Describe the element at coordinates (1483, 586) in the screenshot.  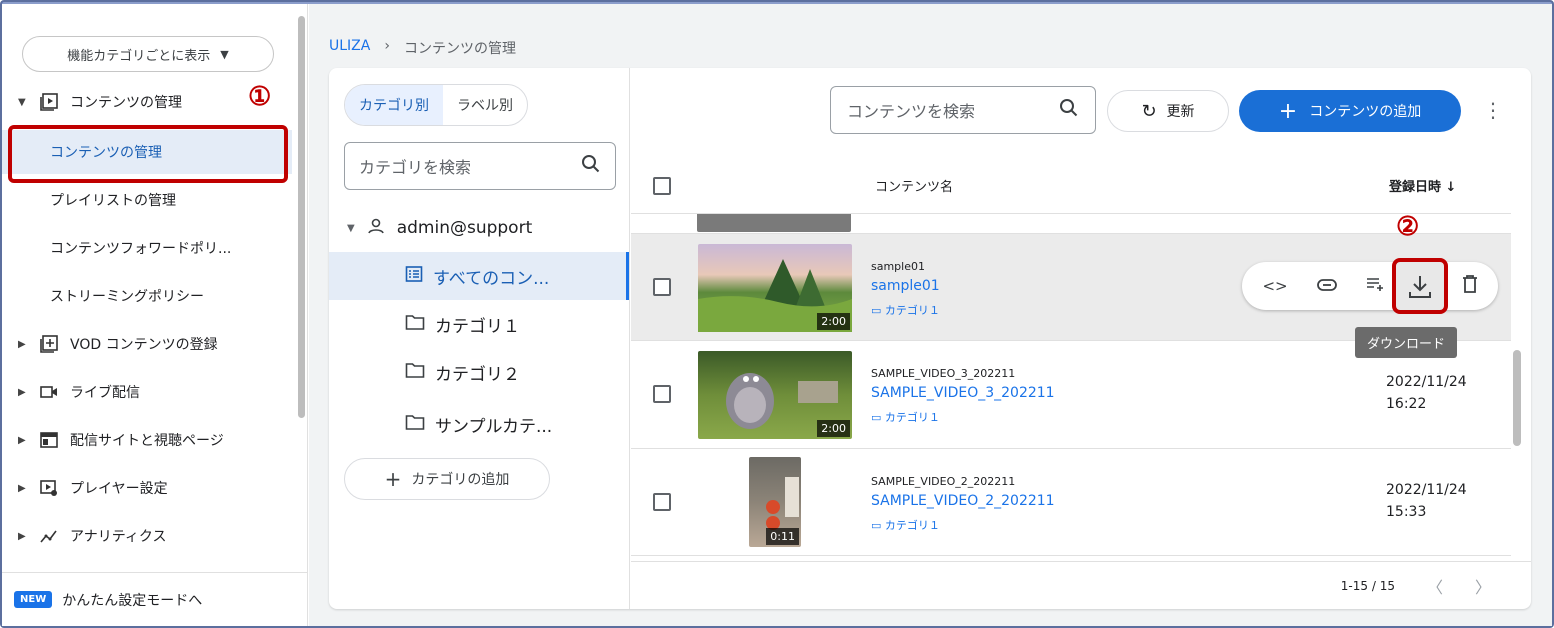
I see `next-page-icon: 〉` at that location.